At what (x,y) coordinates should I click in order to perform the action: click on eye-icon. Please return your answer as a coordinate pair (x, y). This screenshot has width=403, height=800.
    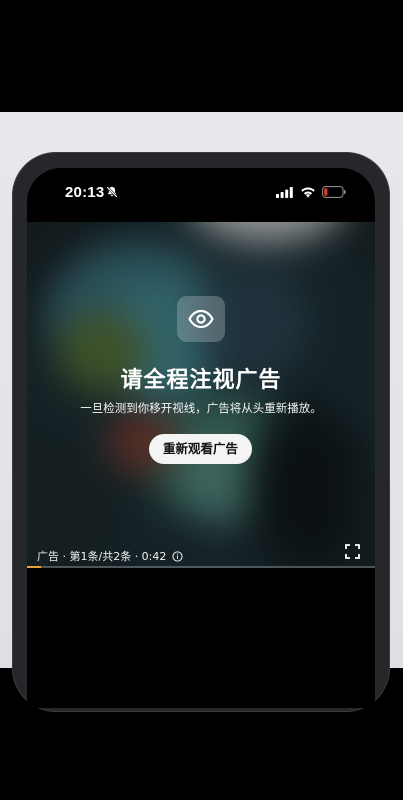
    Looking at the image, I should click on (201, 319).